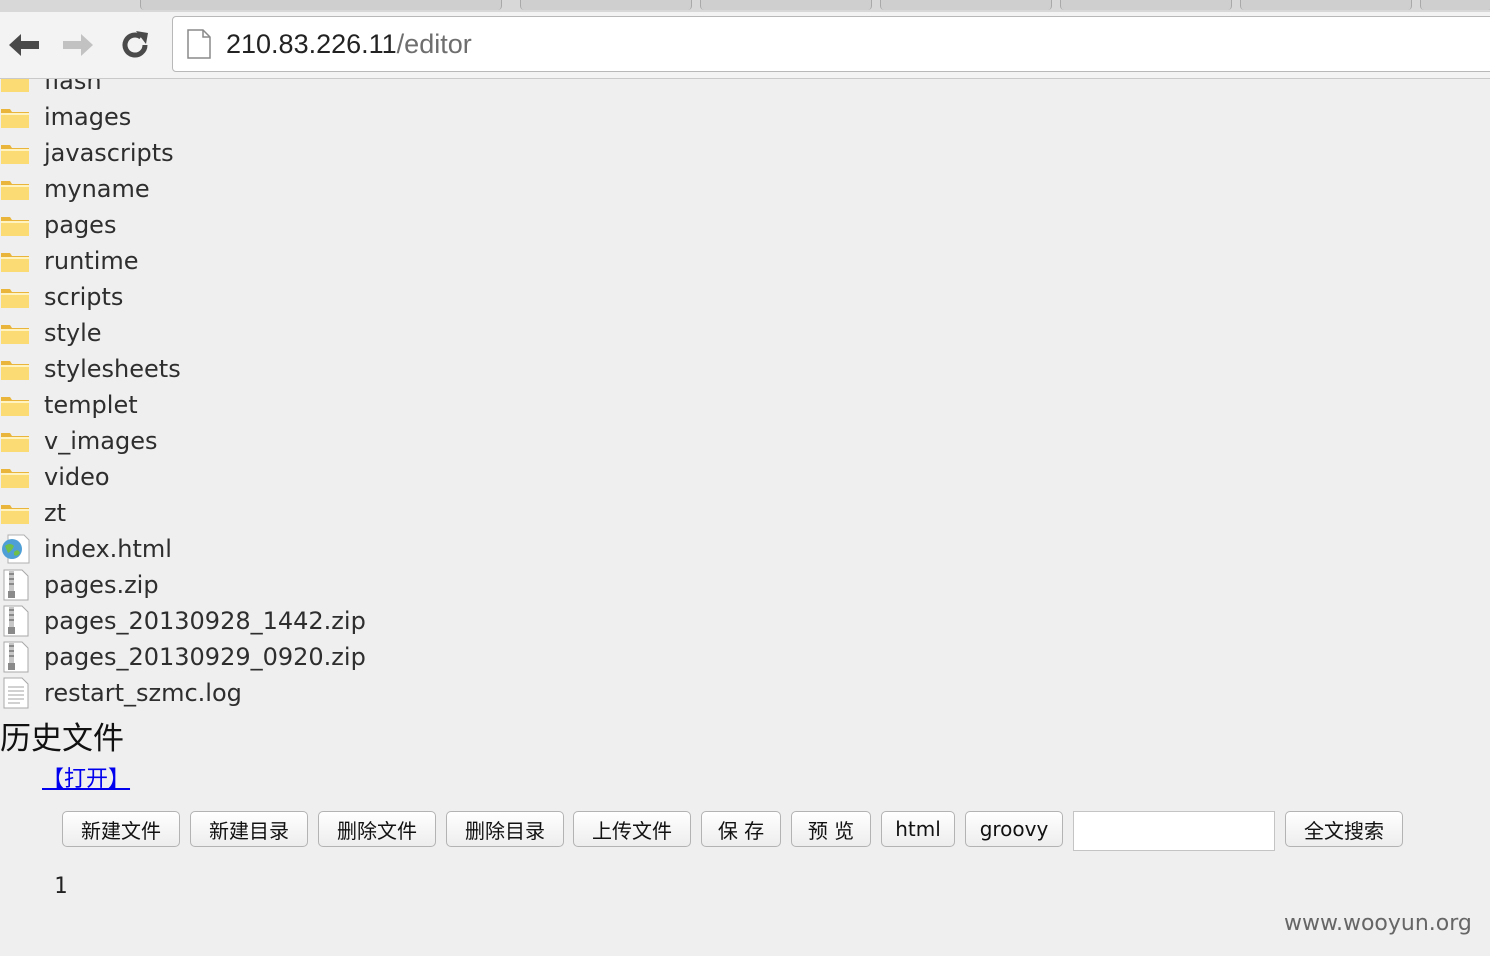 This screenshot has width=1490, height=956. What do you see at coordinates (918, 829) in the screenshot?
I see `html-mode-button: html` at bounding box center [918, 829].